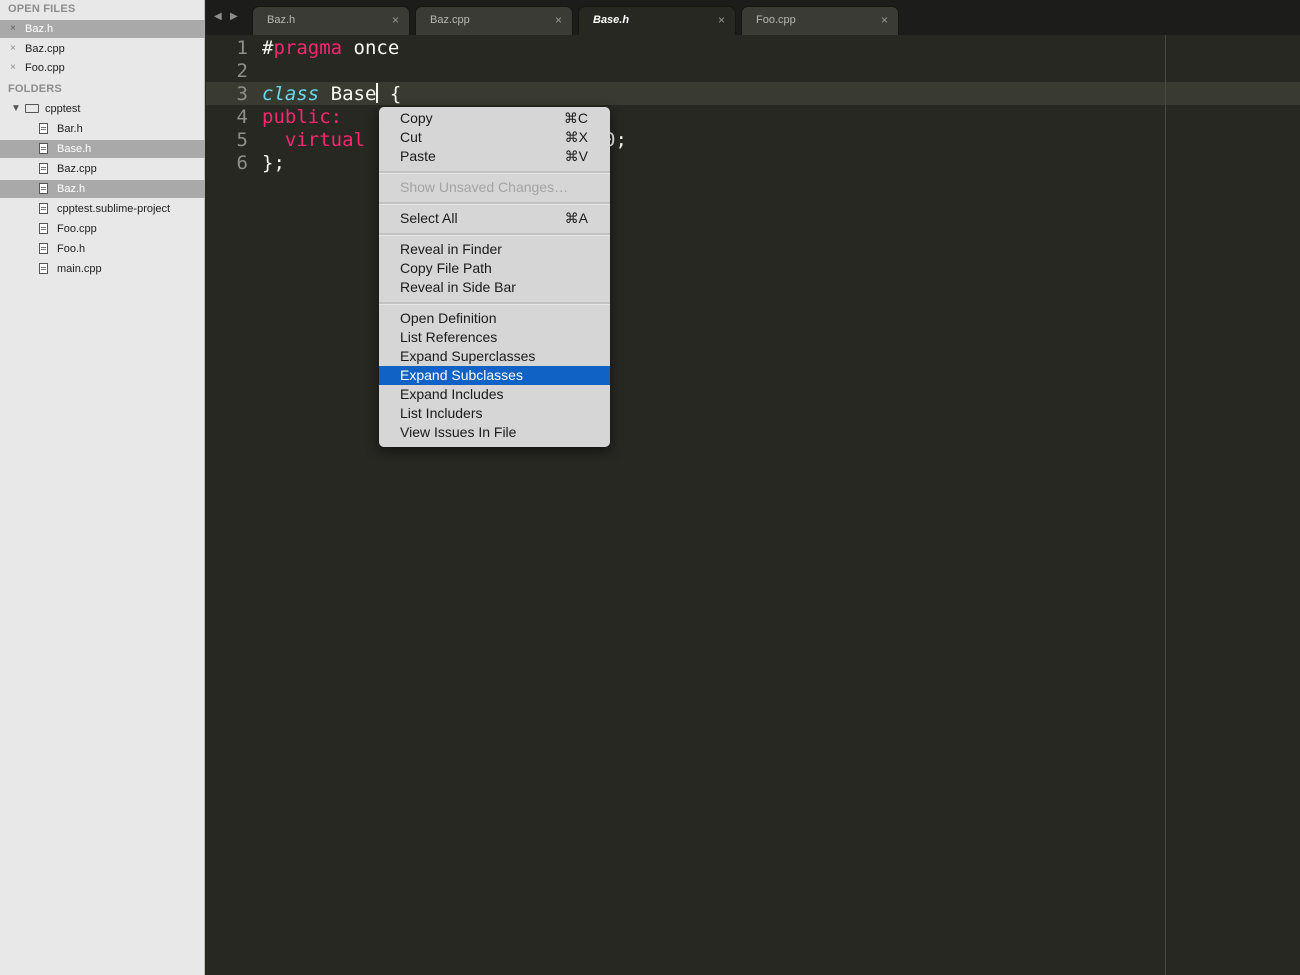 This screenshot has height=975, width=1300. Describe the element at coordinates (494, 156) in the screenshot. I see `menu-item-paste: Paste ⌘V` at that location.